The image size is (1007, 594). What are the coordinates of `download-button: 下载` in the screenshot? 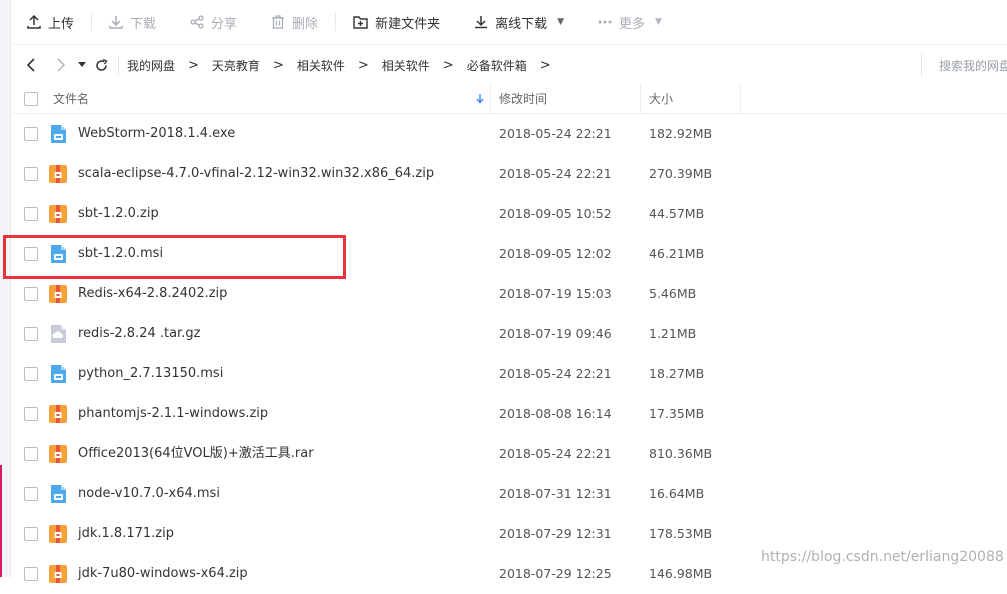 It's located at (132, 22).